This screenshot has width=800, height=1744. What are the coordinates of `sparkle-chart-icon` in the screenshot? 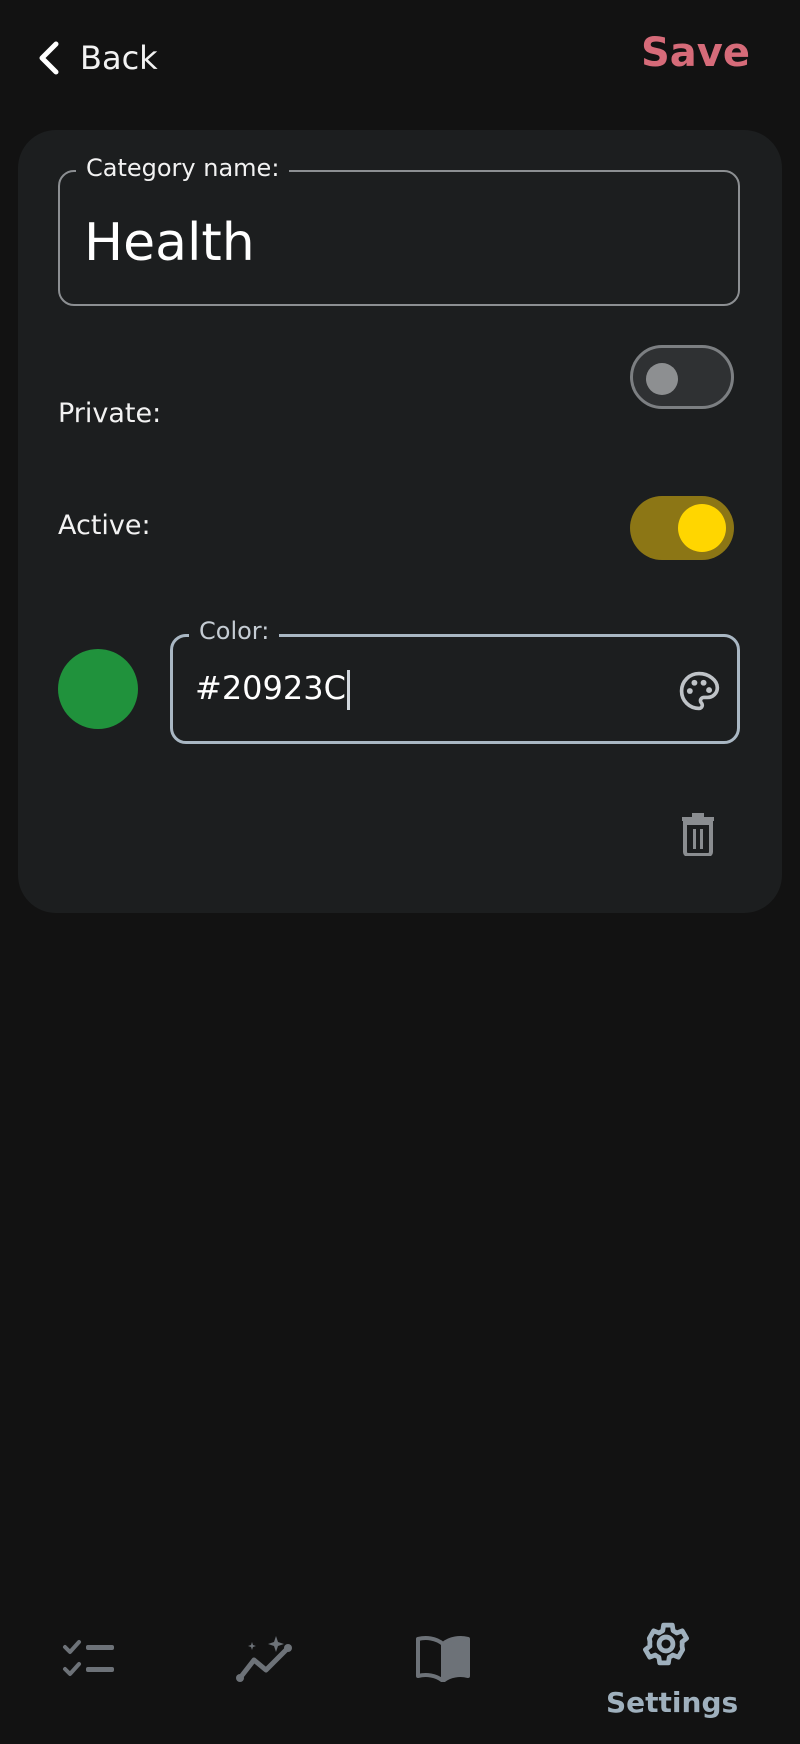 It's located at (266, 1659).